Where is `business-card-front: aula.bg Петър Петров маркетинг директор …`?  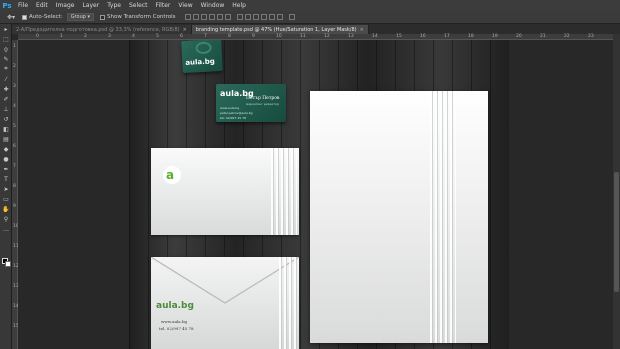 business-card-front: aula.bg Петър Петров маркетинг директор … is located at coordinates (251, 103).